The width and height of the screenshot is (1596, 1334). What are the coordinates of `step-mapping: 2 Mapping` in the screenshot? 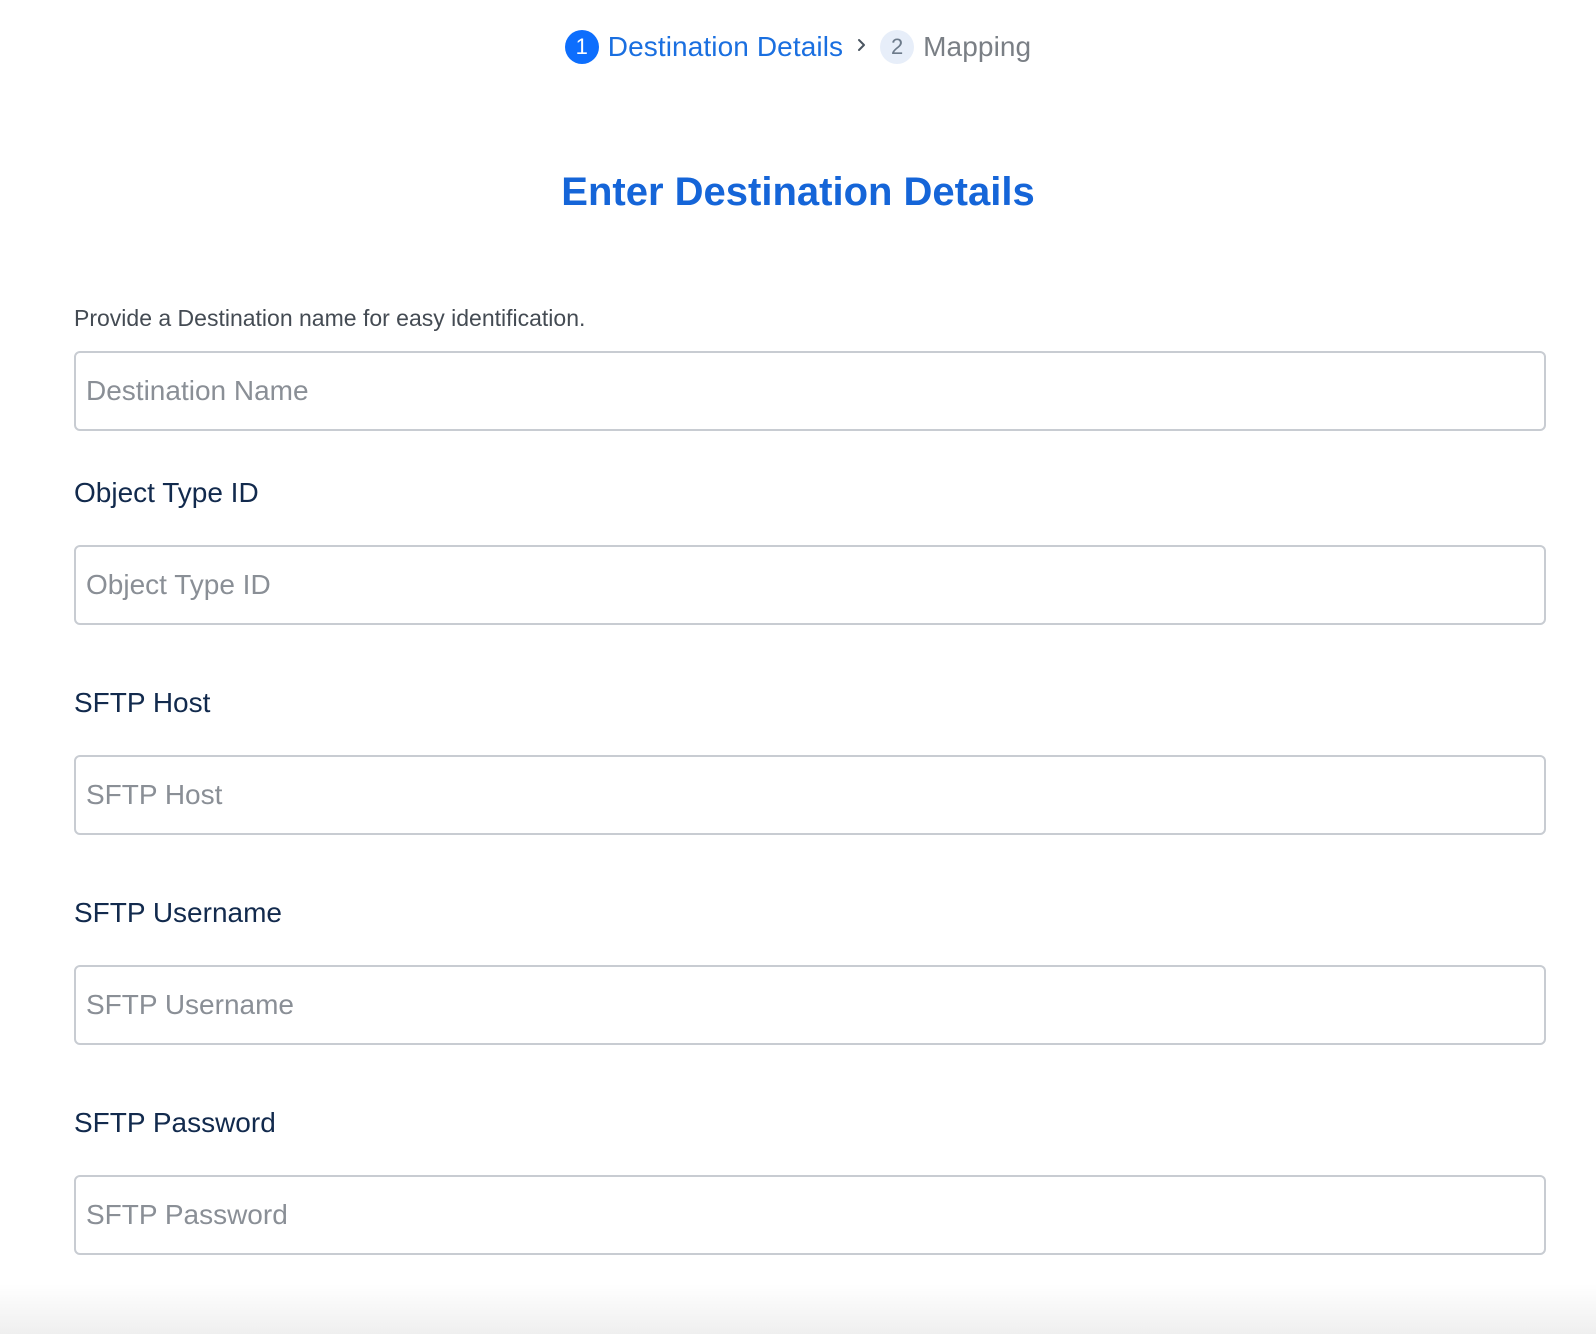 It's located at (955, 47).